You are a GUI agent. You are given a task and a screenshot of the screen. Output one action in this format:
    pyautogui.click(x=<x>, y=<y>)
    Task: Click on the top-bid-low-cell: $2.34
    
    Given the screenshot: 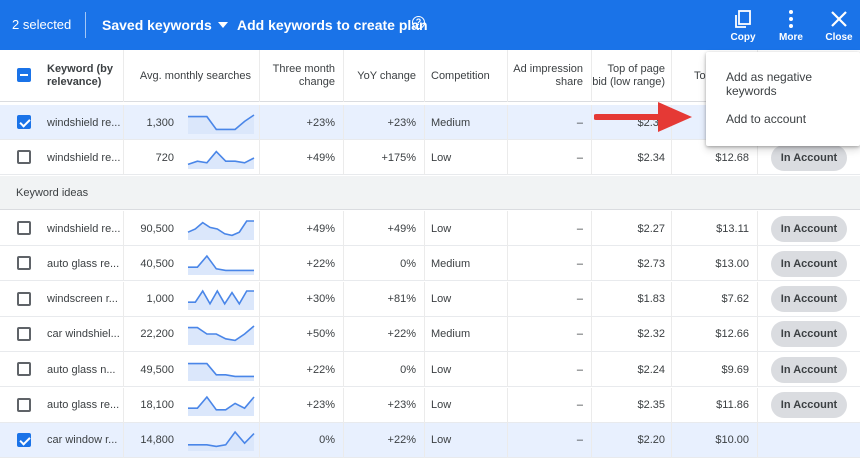 What is the action you would take?
    pyautogui.click(x=632, y=157)
    